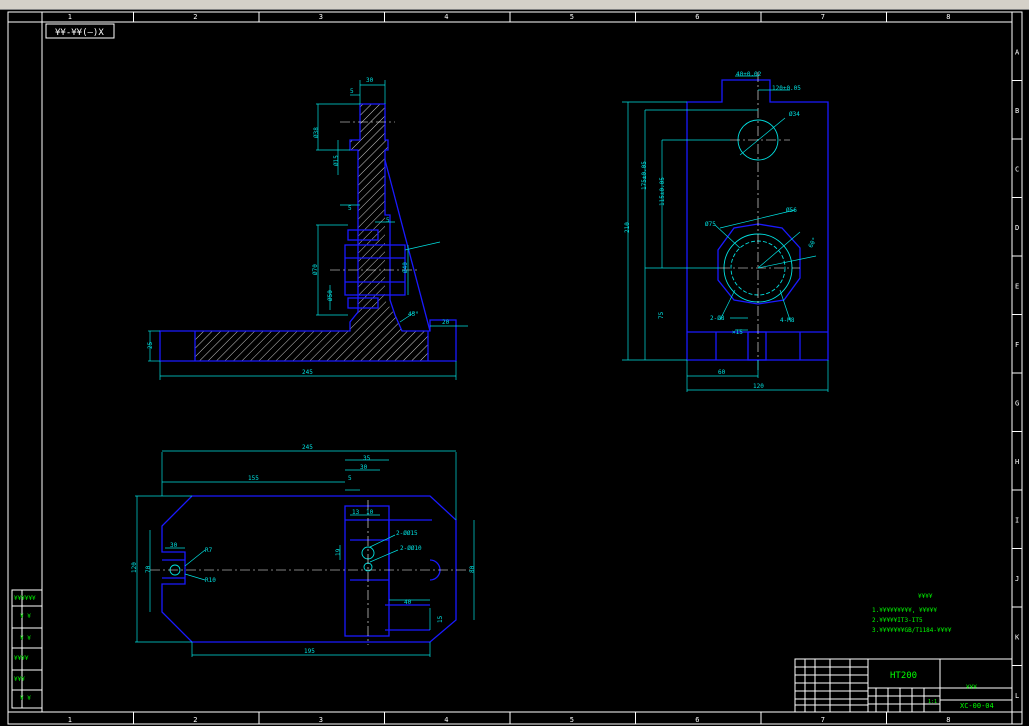  Describe the element at coordinates (1017, 228) in the screenshot. I see `row-label-D: D` at that location.